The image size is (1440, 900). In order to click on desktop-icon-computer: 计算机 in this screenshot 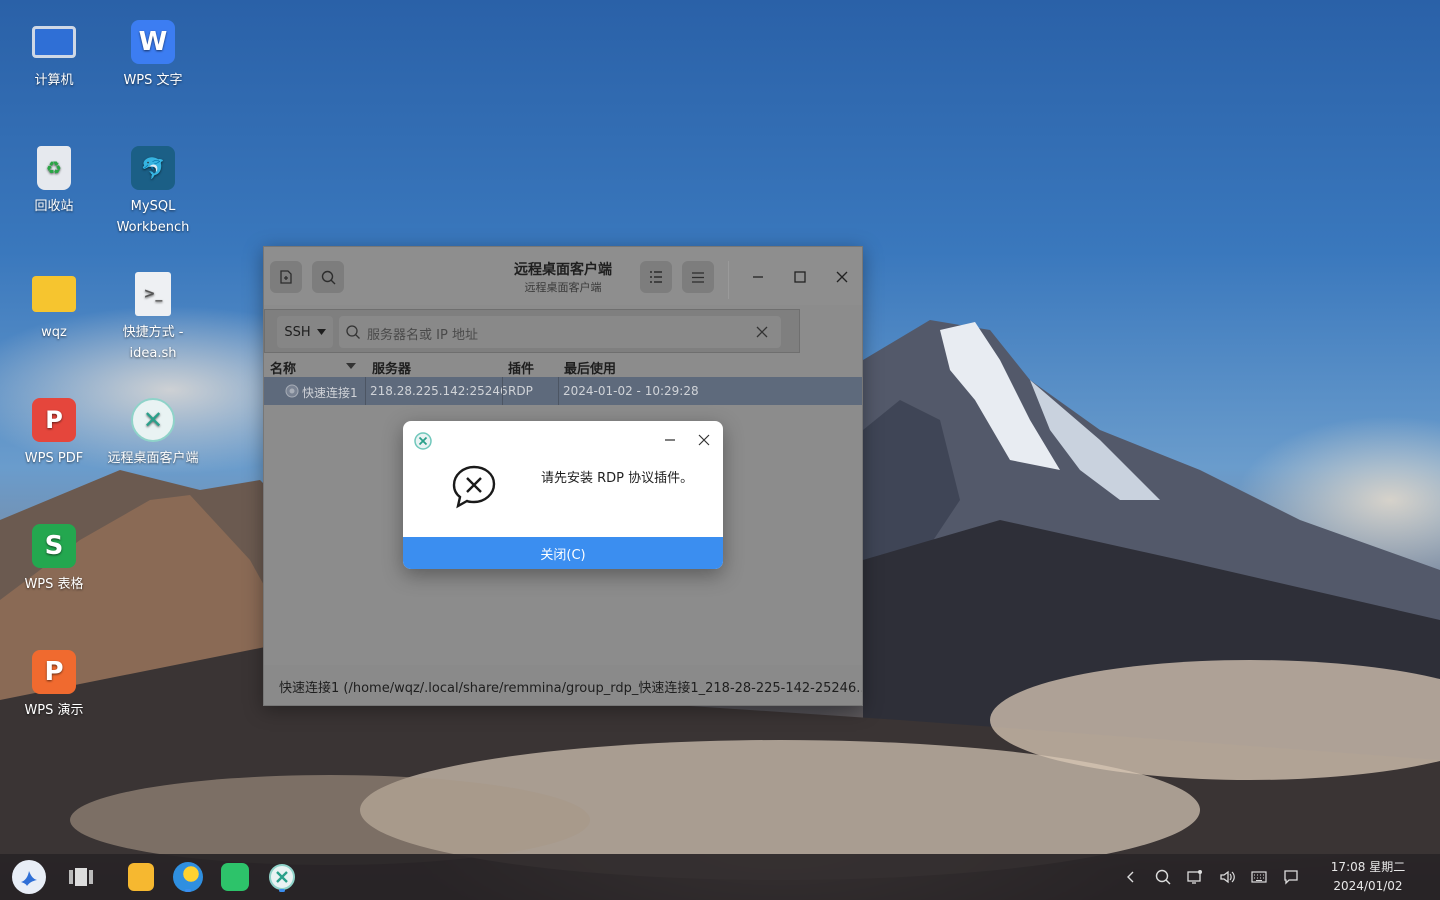, I will do `click(54, 55)`.